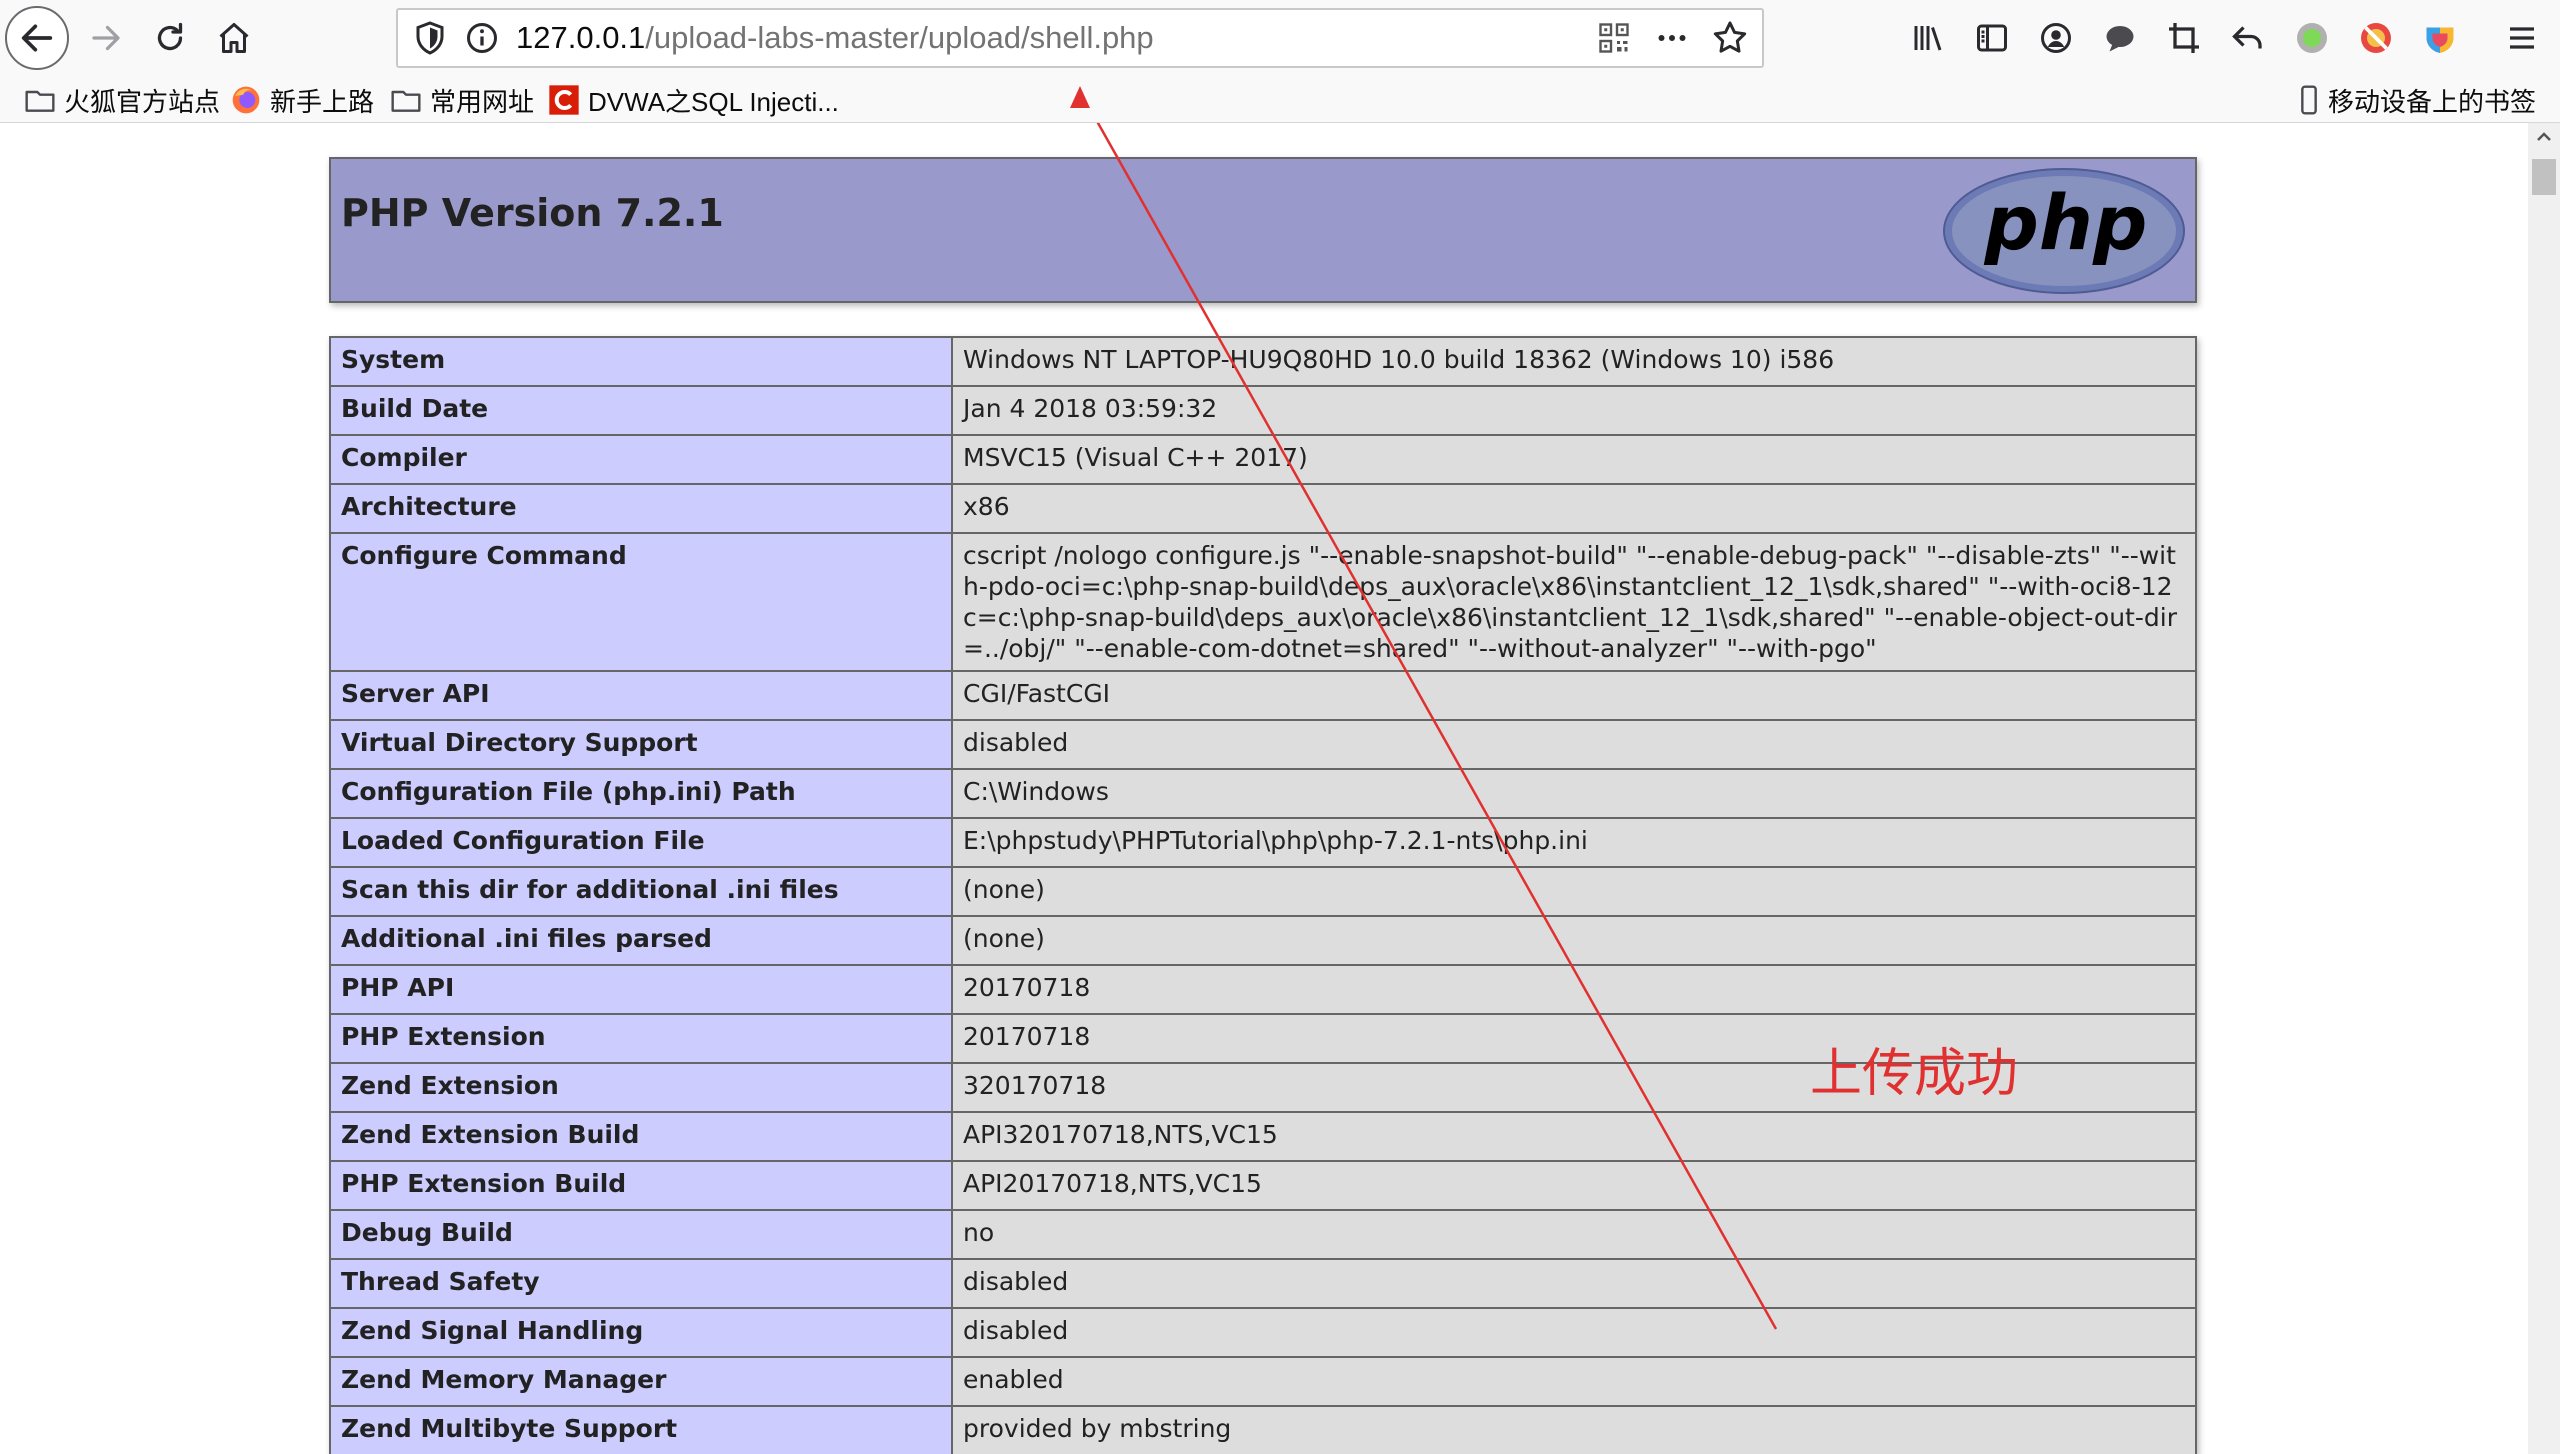 The image size is (2560, 1454). I want to click on bookmark-item: 常用网址, so click(462, 100).